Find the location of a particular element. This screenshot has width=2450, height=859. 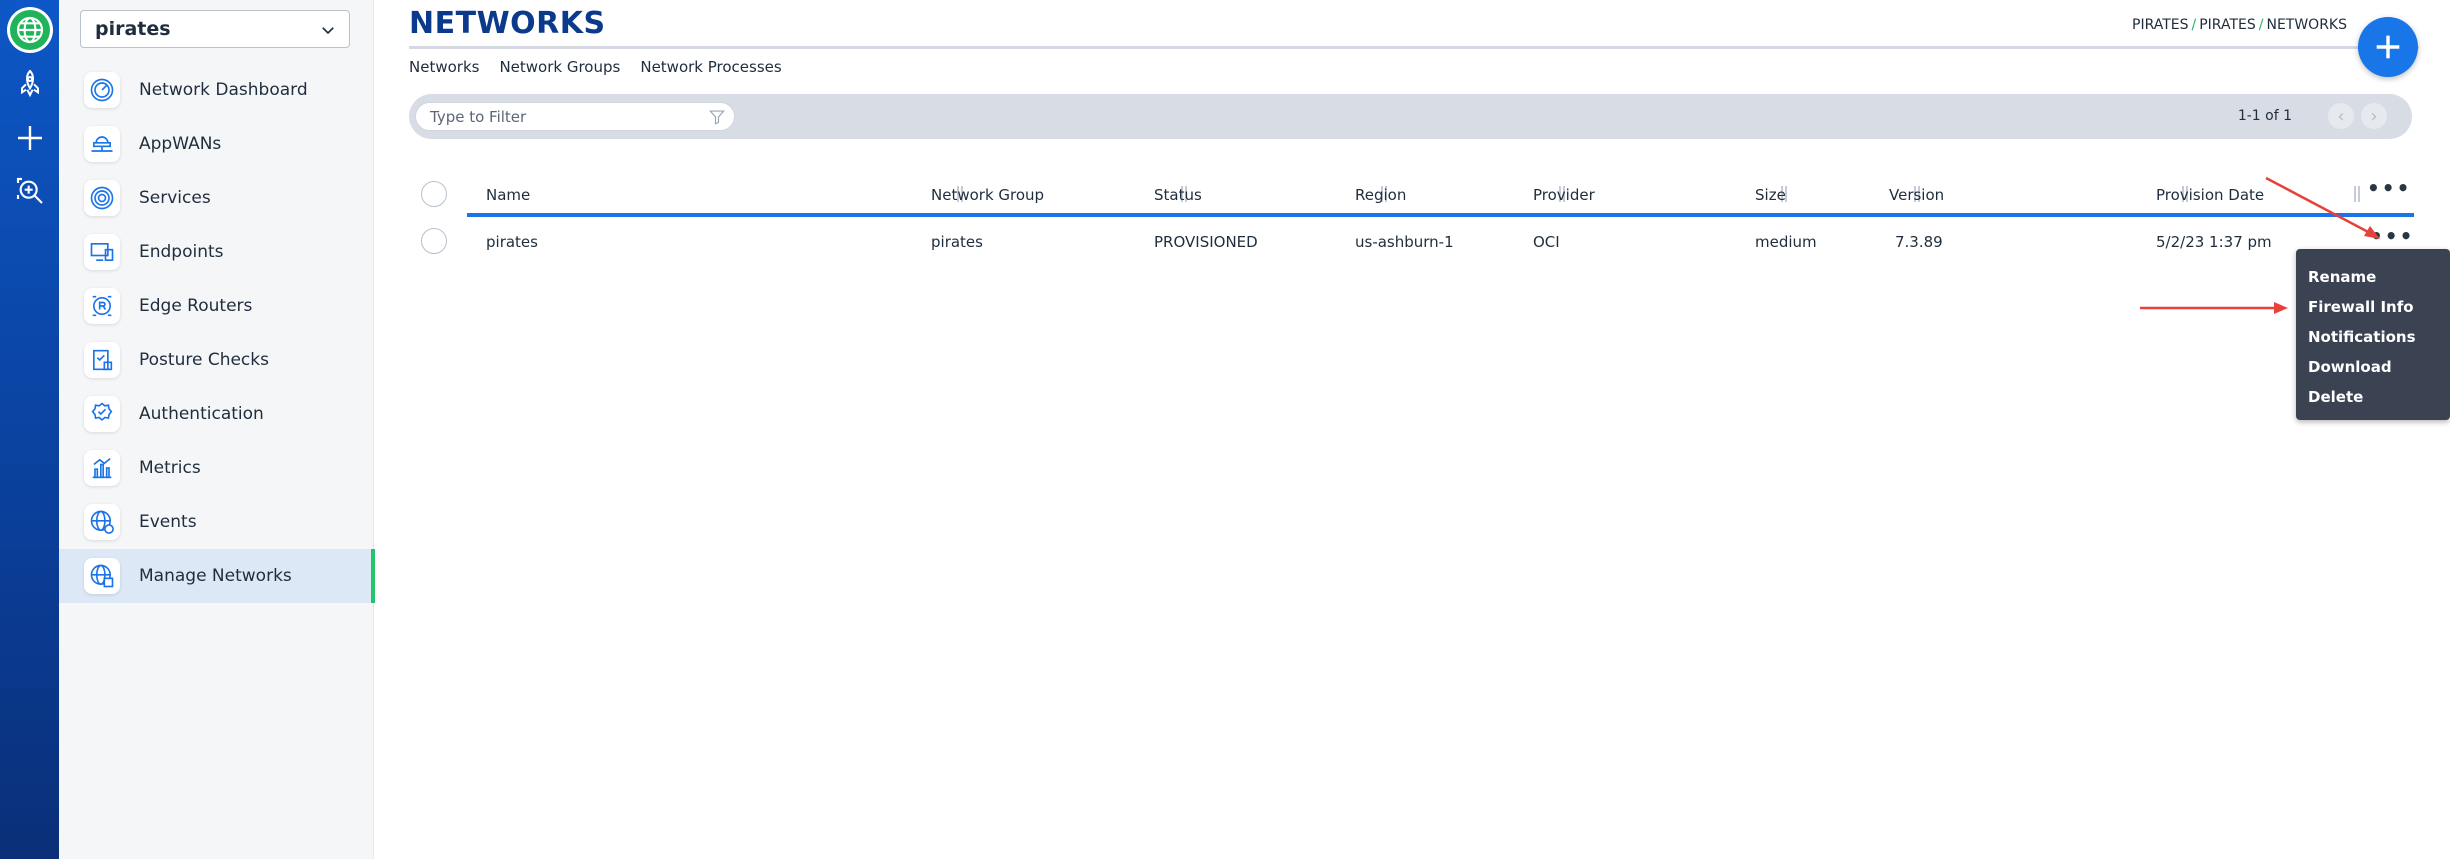

cell-network-group: pirates is located at coordinates (957, 242).